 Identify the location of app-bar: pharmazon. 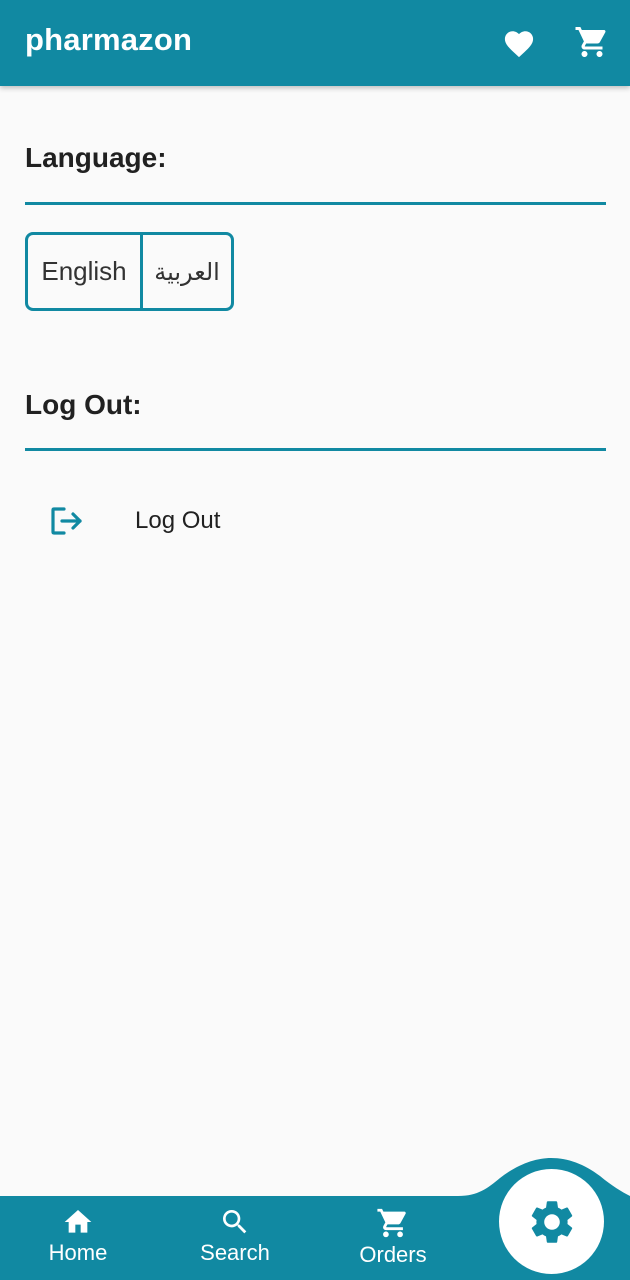
(315, 43).